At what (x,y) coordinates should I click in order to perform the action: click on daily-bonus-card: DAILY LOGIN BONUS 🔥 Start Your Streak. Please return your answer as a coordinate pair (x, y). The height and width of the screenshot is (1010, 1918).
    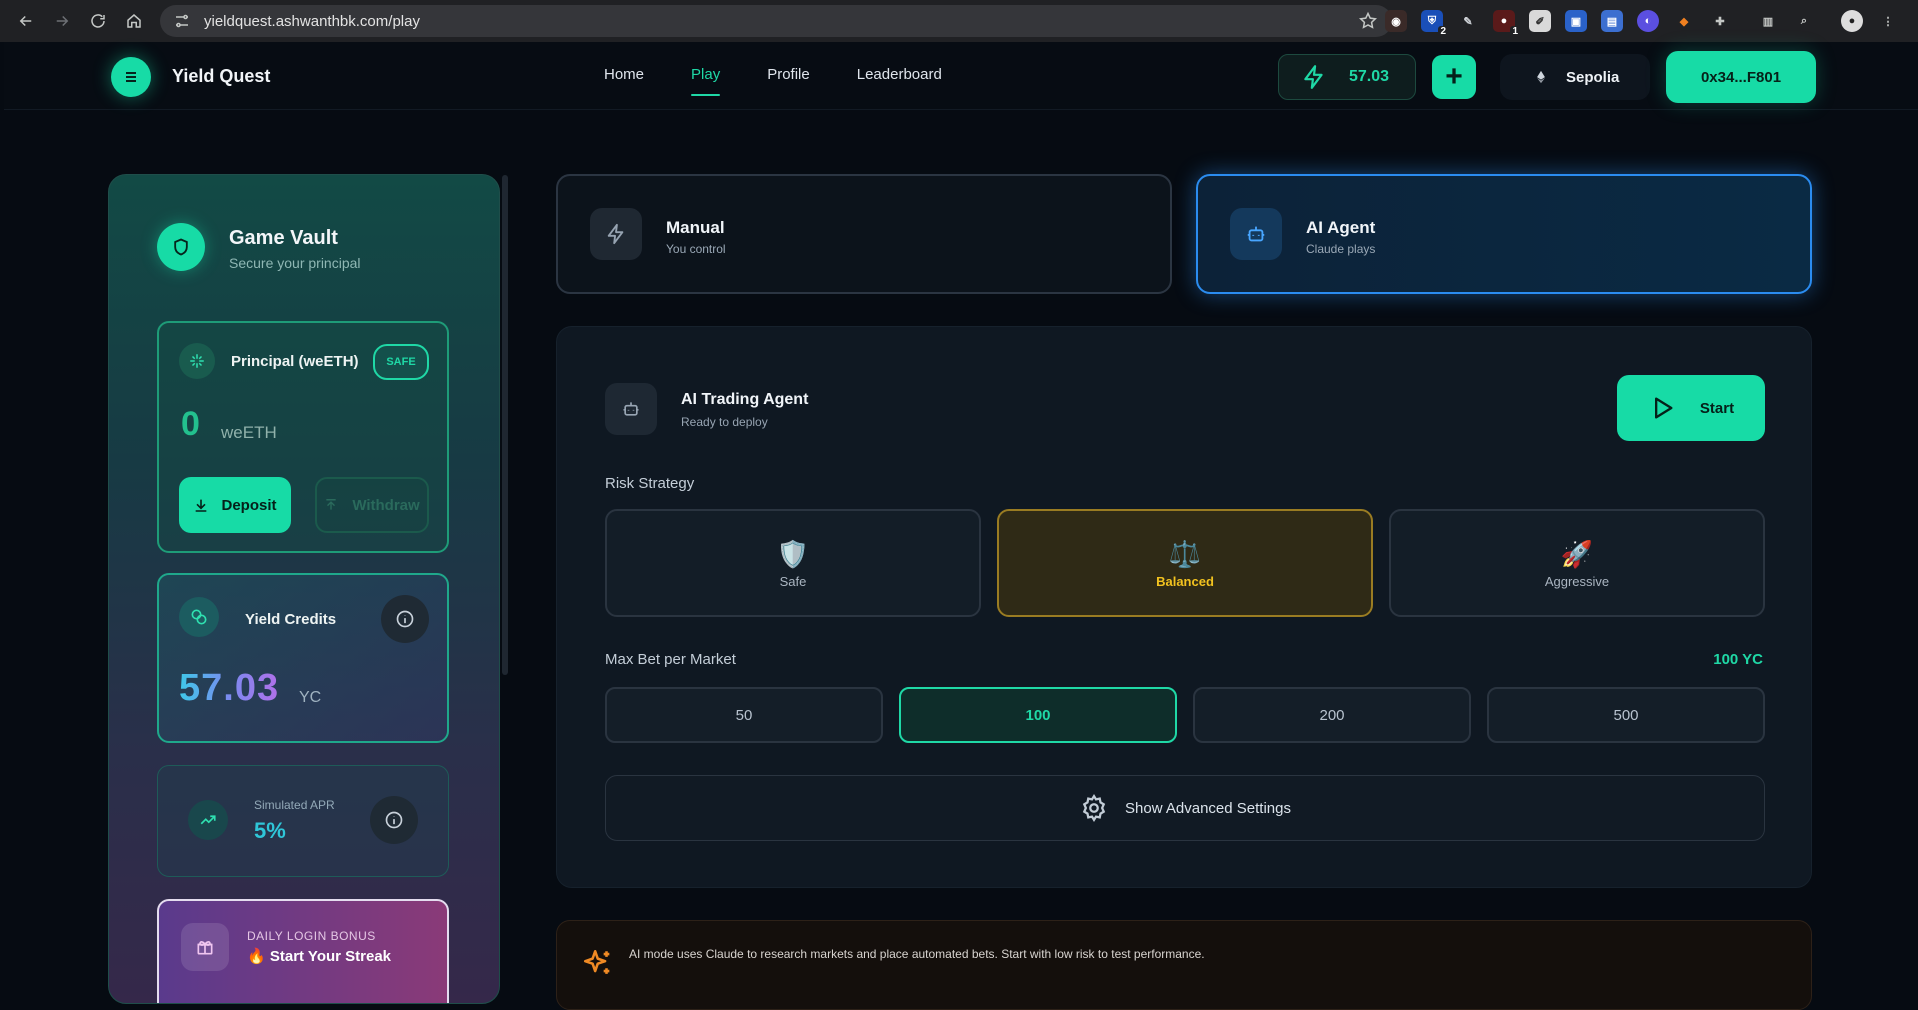
    Looking at the image, I should click on (303, 951).